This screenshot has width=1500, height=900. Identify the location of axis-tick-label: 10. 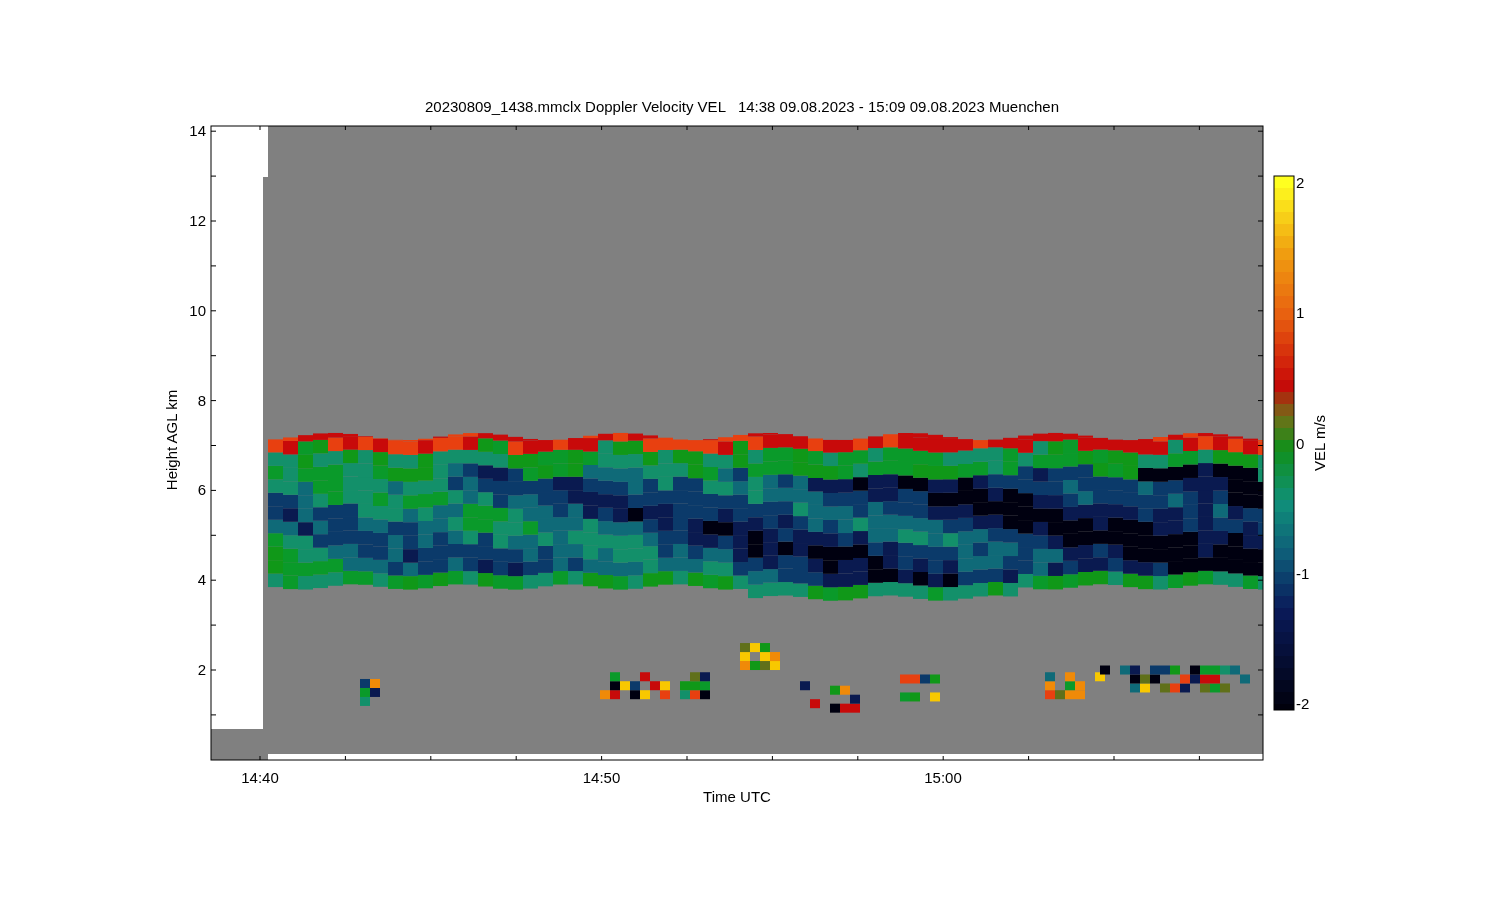
(197, 310).